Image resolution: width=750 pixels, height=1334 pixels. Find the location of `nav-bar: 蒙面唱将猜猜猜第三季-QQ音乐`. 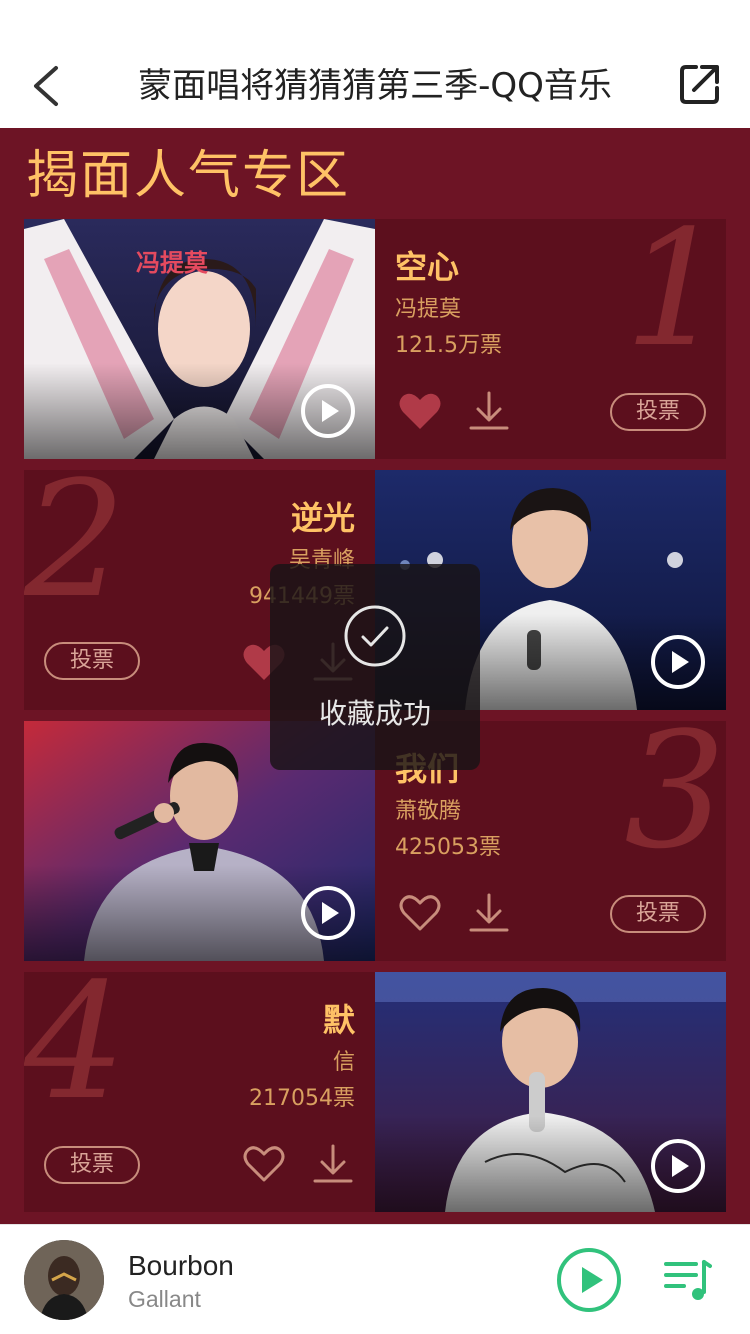

nav-bar: 蒙面唱将猜猜猜第三季-QQ音乐 is located at coordinates (375, 64).